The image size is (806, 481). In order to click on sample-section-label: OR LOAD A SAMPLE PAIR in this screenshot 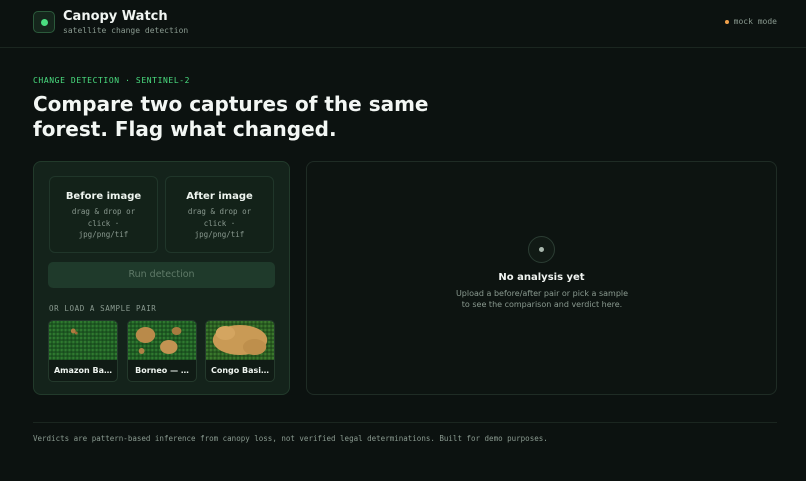, I will do `click(103, 308)`.